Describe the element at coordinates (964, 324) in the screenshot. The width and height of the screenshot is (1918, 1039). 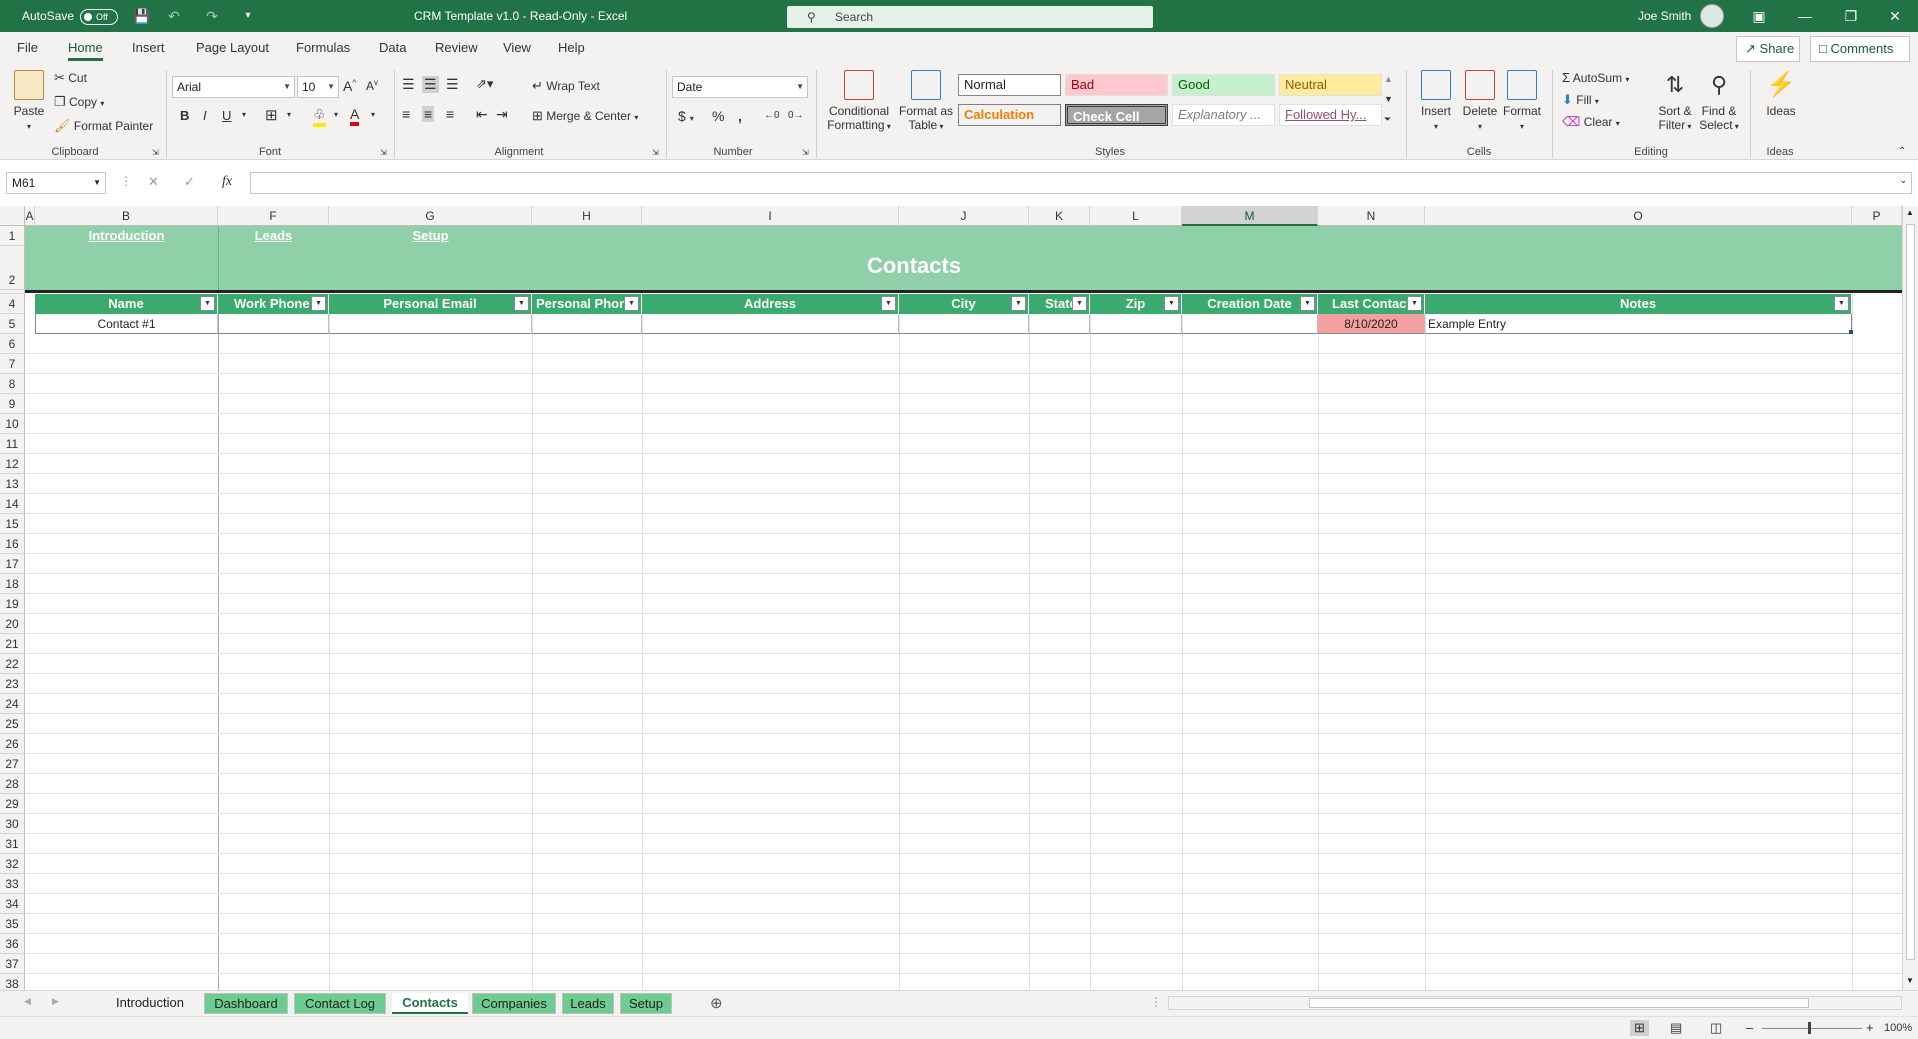
I see `cell-city` at that location.